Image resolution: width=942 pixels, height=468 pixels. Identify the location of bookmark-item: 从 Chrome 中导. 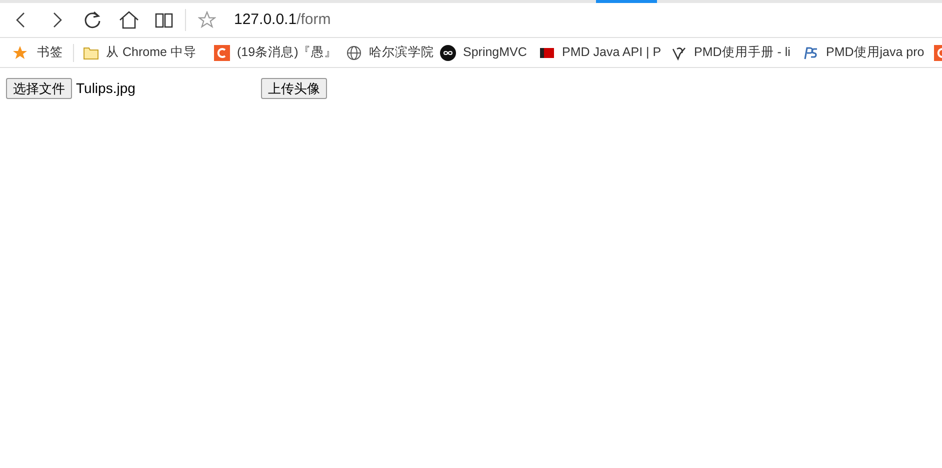
(148, 52).